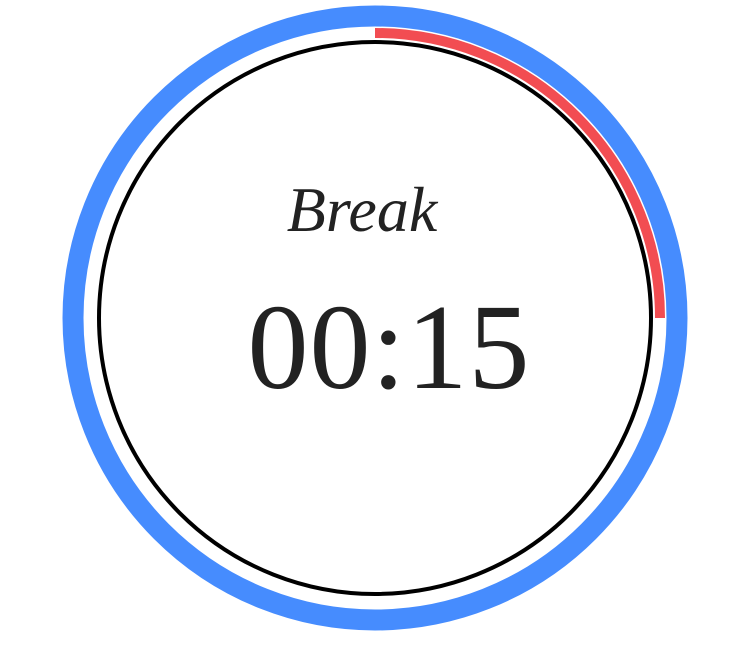 This screenshot has height=653, width=753. I want to click on timer-countdown: 00:15, so click(389, 347).